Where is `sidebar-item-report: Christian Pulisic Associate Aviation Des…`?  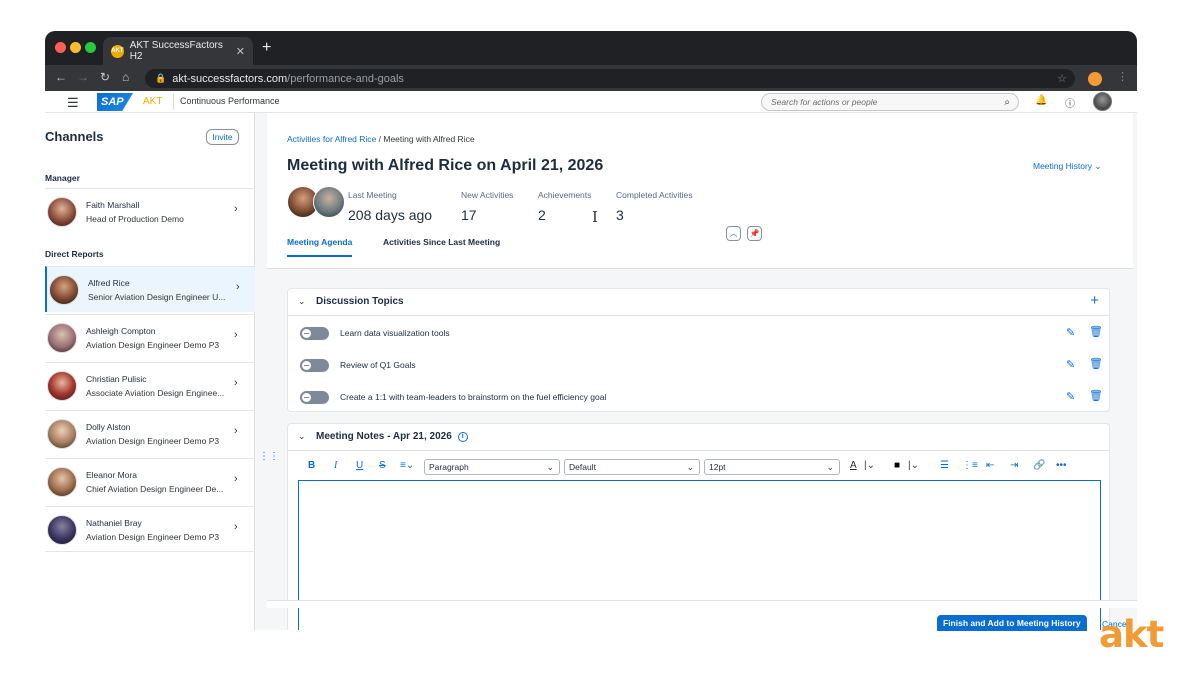 sidebar-item-report: Christian Pulisic Associate Aviation Des… is located at coordinates (150, 385).